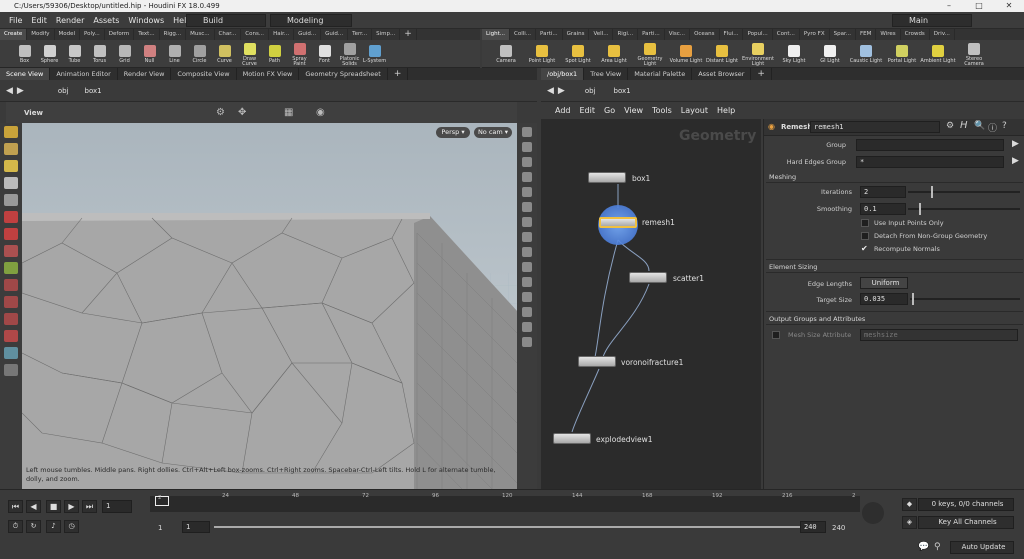  I want to click on pane-tab: Animation Editor, so click(84, 74).